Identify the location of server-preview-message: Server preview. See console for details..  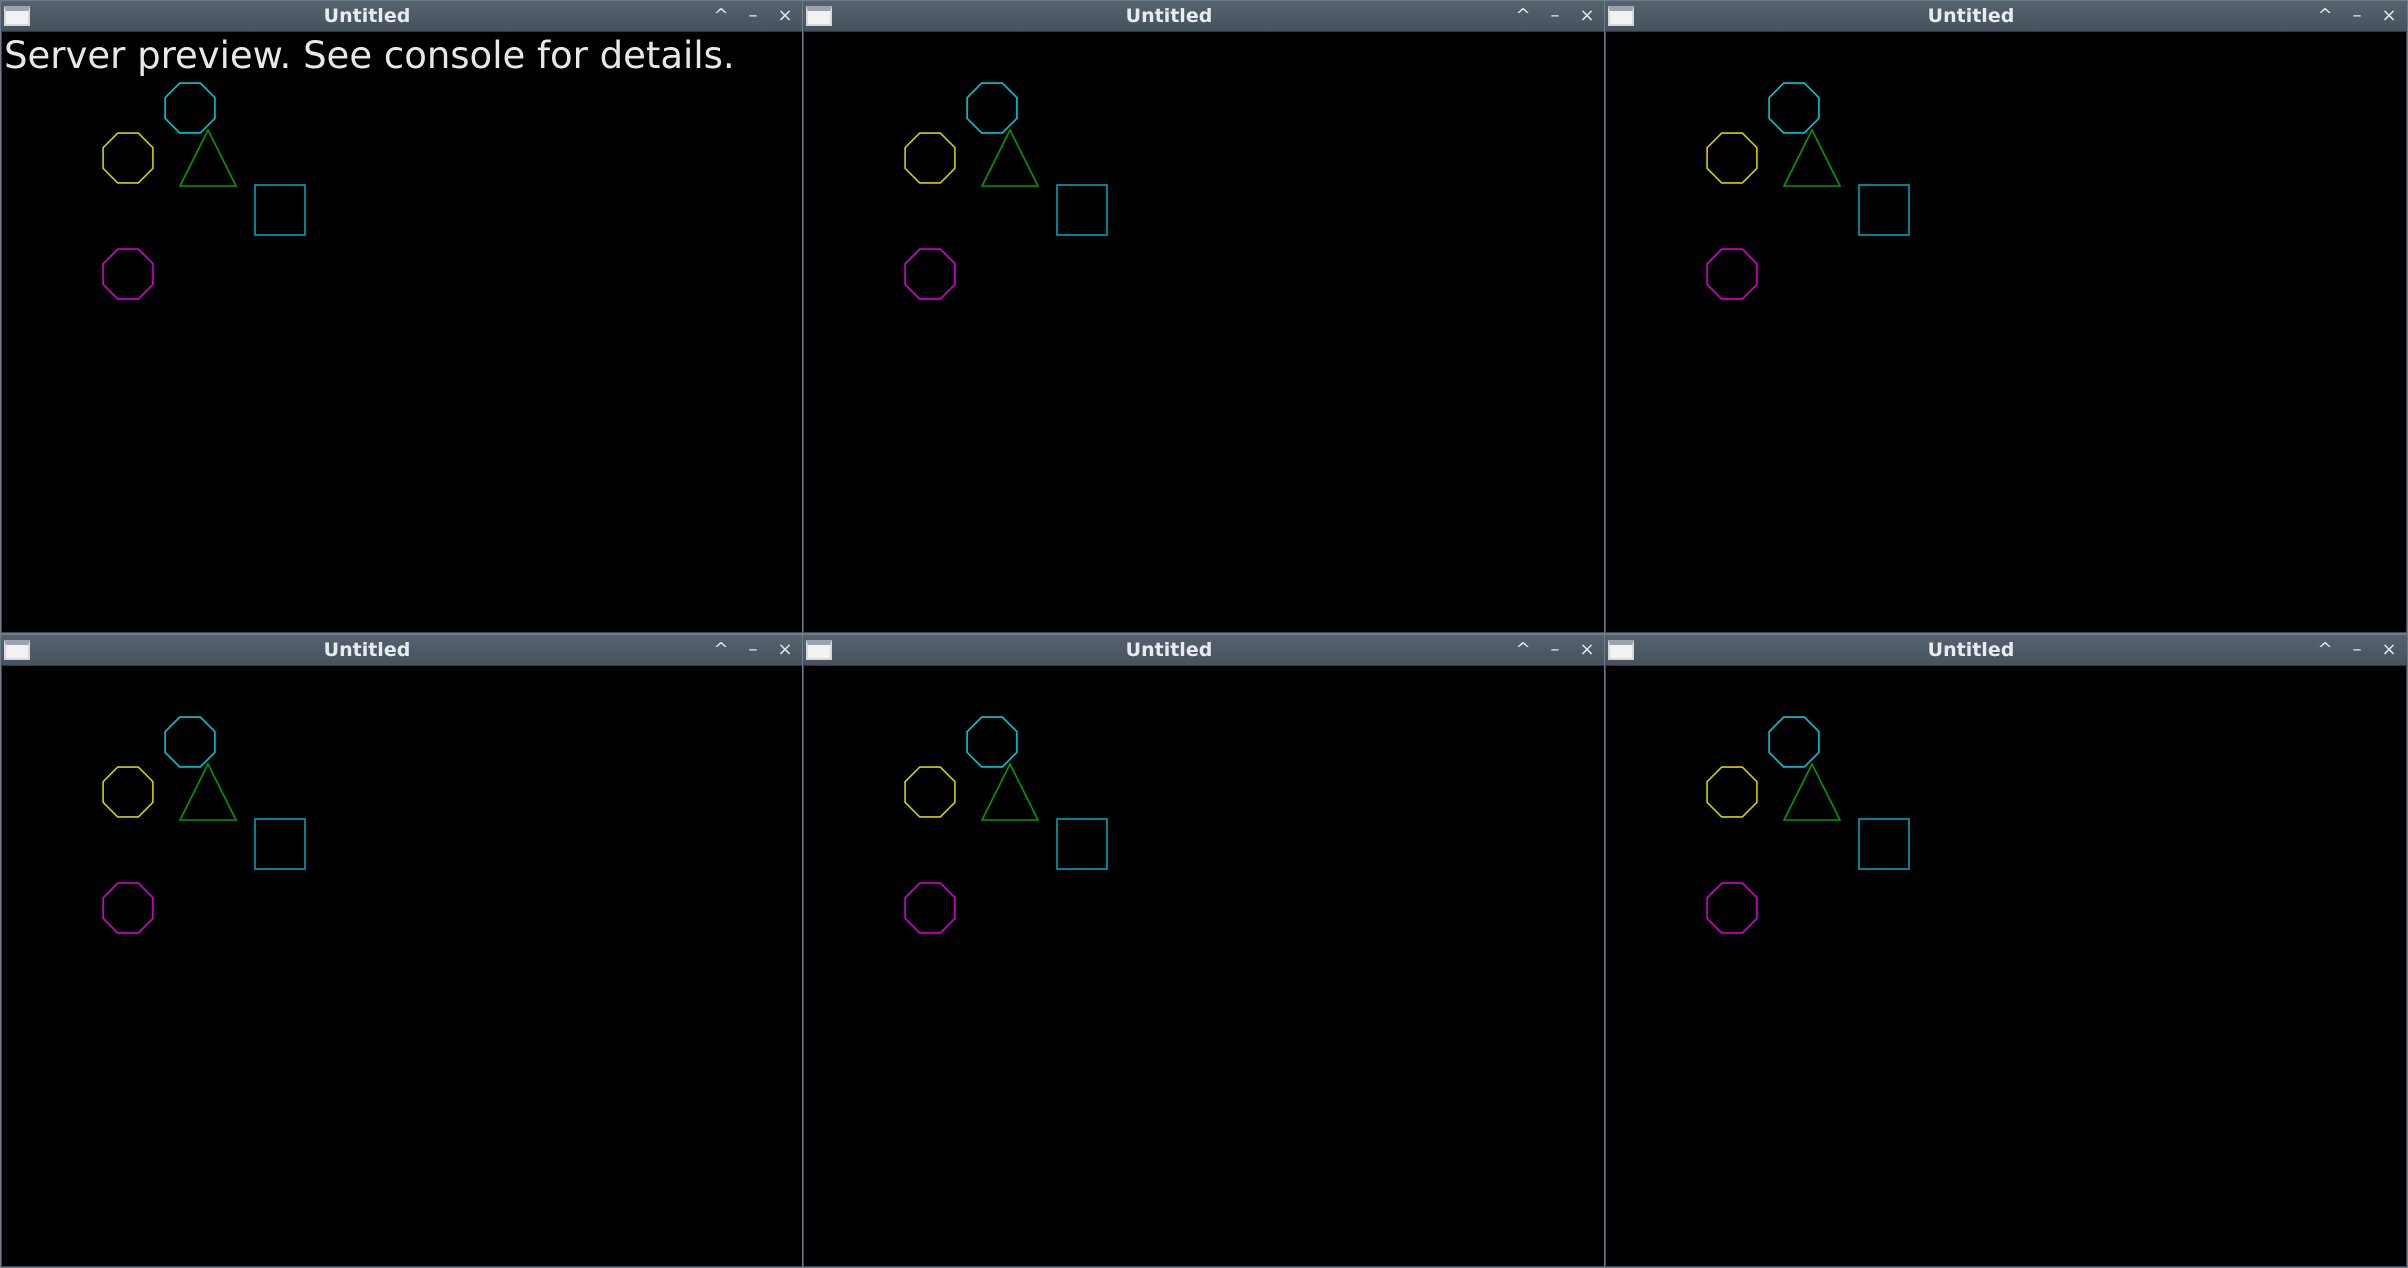
(369, 55).